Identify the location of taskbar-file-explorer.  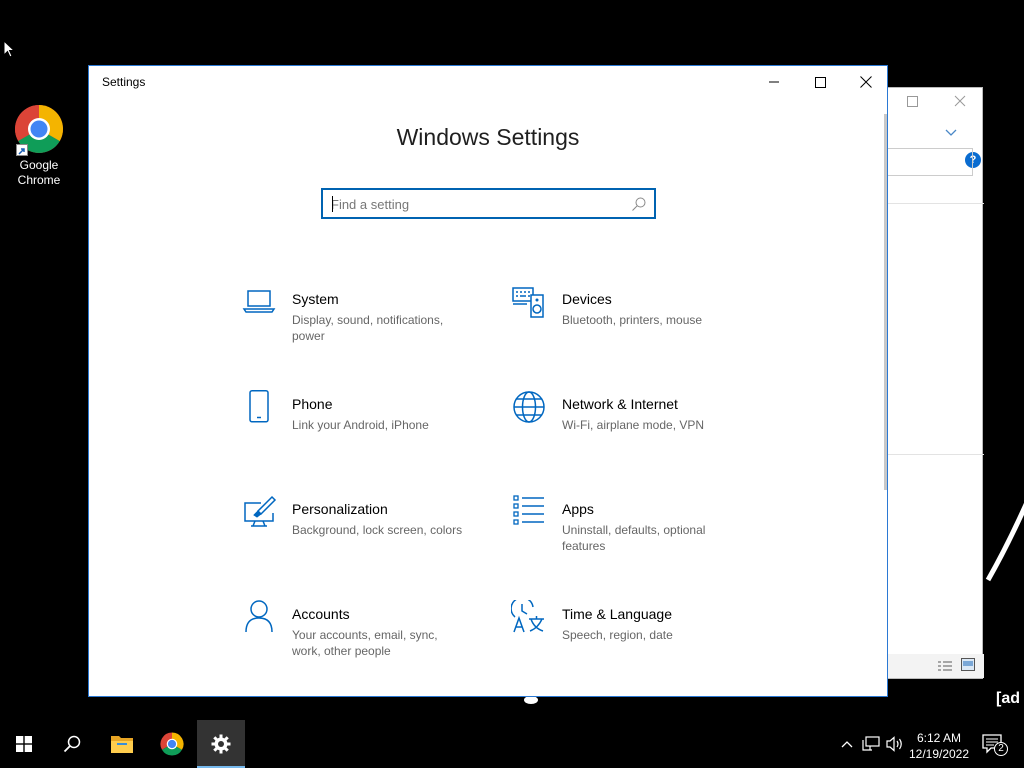
(122, 744).